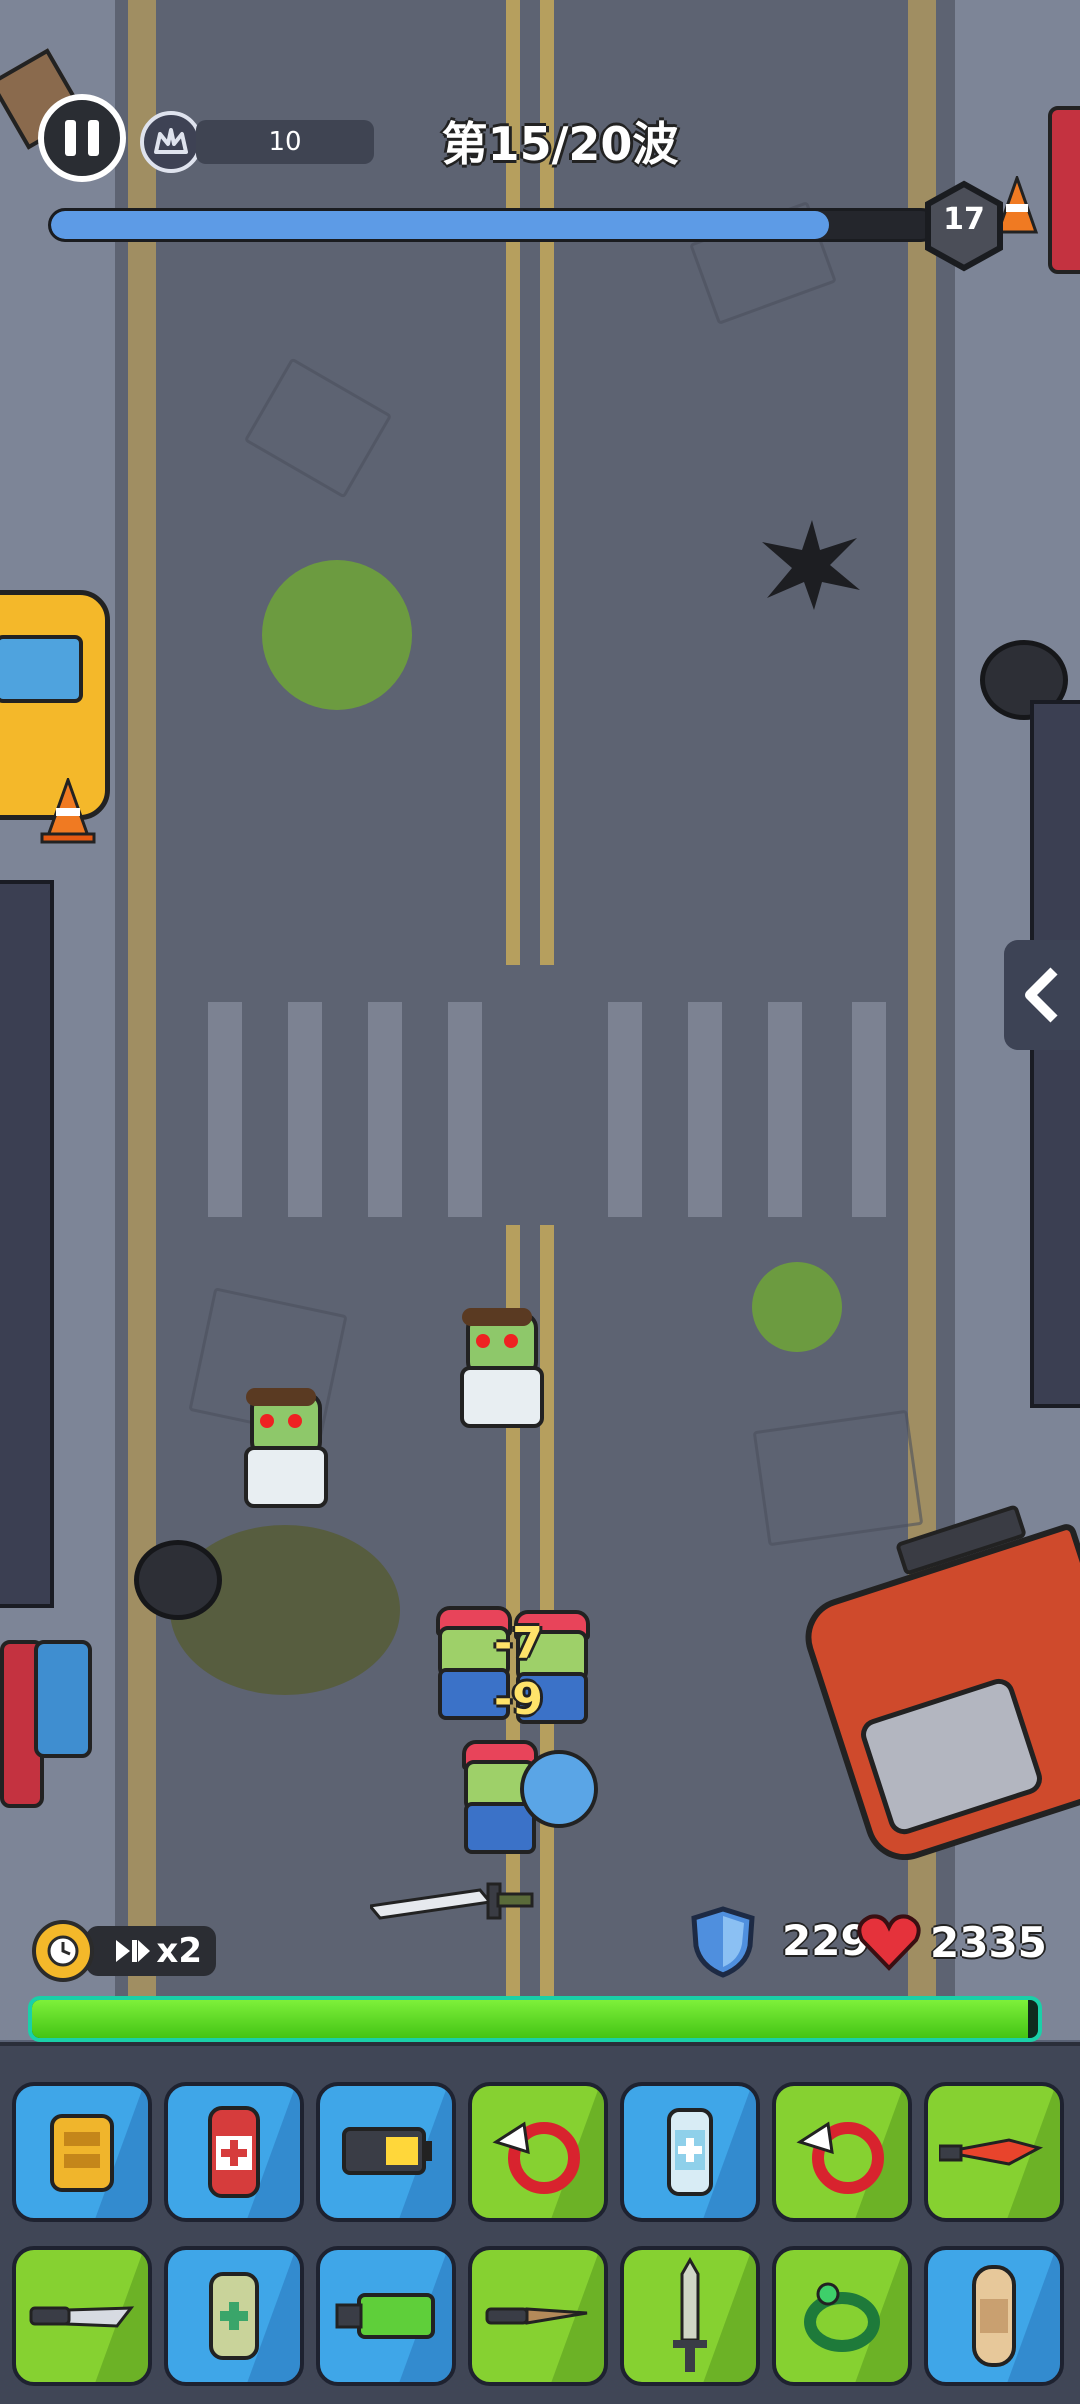 The height and width of the screenshot is (2404, 1080). Describe the element at coordinates (518, 1643) in the screenshot. I see `damage-number: -7` at that location.